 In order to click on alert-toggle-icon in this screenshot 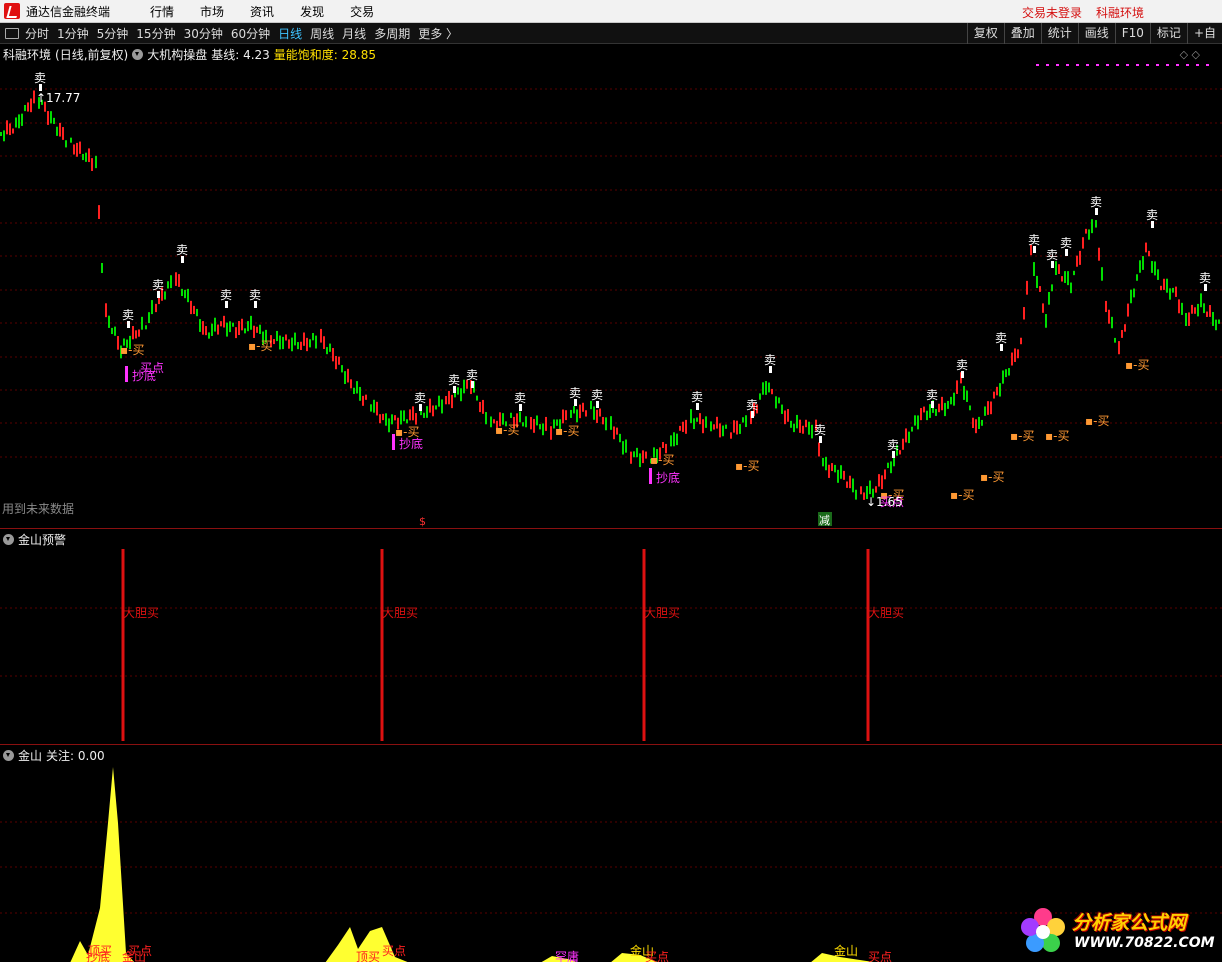, I will do `click(8, 539)`.